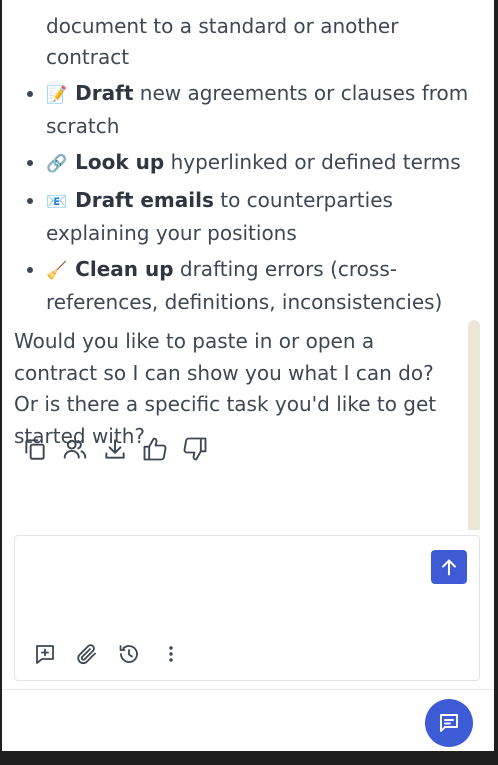 The height and width of the screenshot is (765, 498). Describe the element at coordinates (120, 162) in the screenshot. I see `feature-title: Look up` at that location.